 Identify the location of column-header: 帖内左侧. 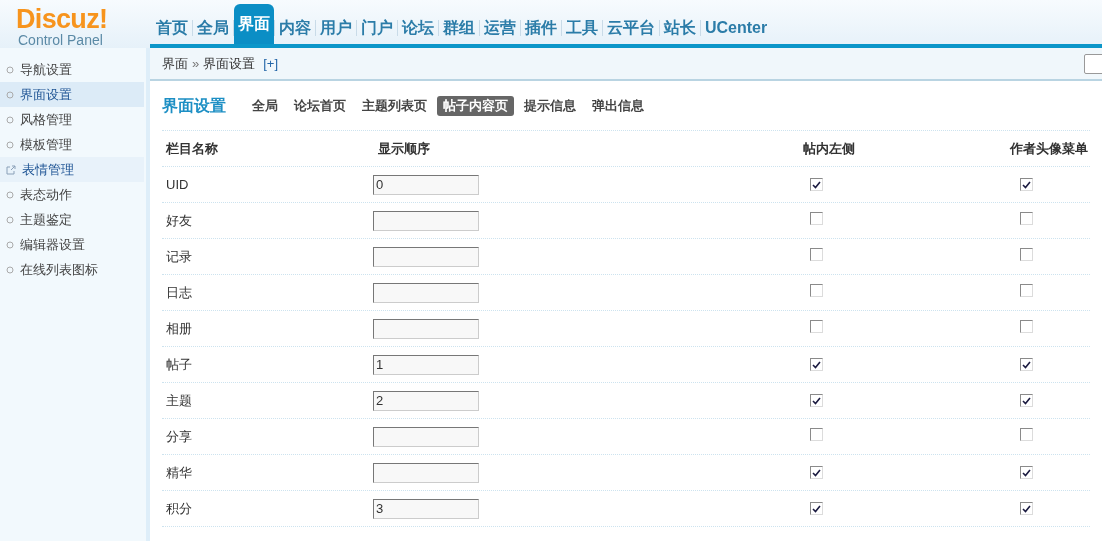
(829, 148).